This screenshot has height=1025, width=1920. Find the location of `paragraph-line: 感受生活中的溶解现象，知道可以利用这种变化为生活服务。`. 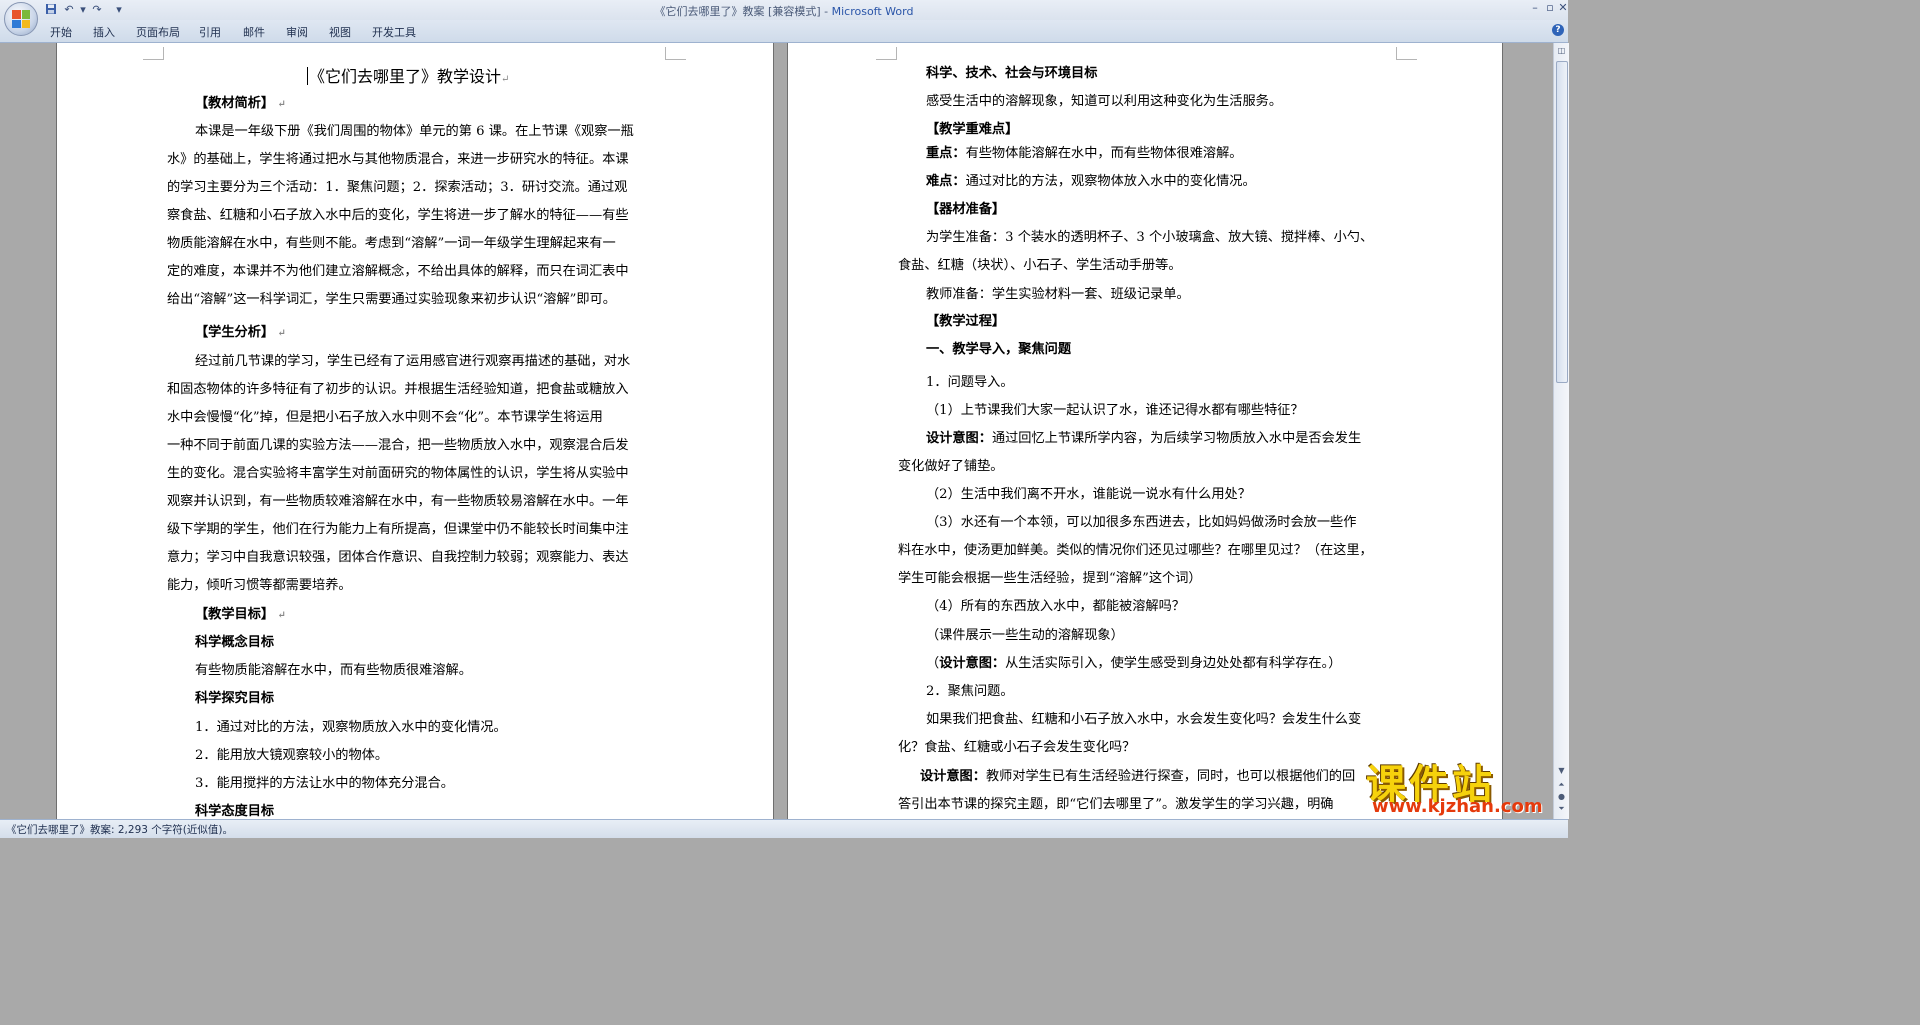

paragraph-line: 感受生活中的溶解现象，知道可以利用这种变化为生活服务。 is located at coordinates (1104, 101).